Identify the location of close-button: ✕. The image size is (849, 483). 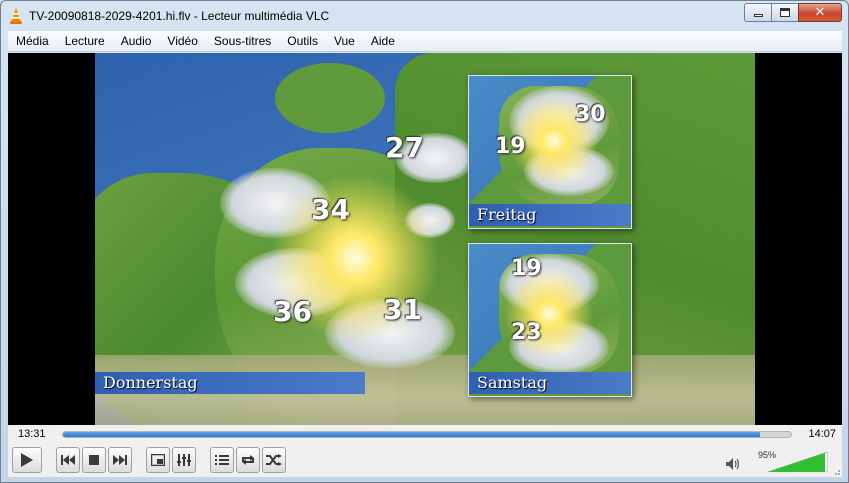
(820, 12).